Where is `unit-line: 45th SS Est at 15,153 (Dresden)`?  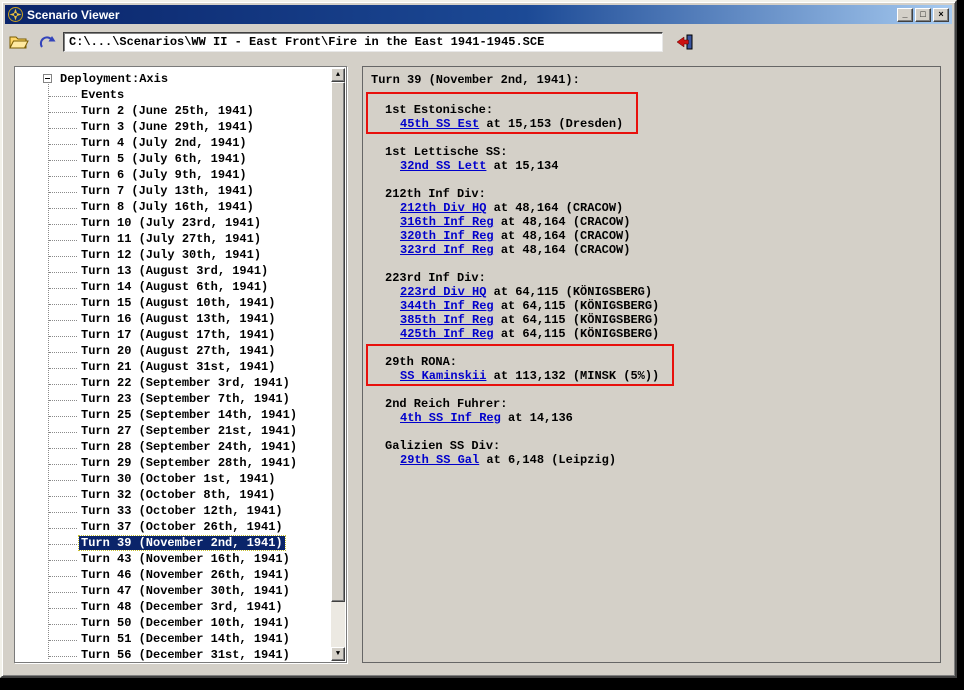
unit-line: 45th SS Est at 15,153 (Dresden) is located at coordinates (511, 124).